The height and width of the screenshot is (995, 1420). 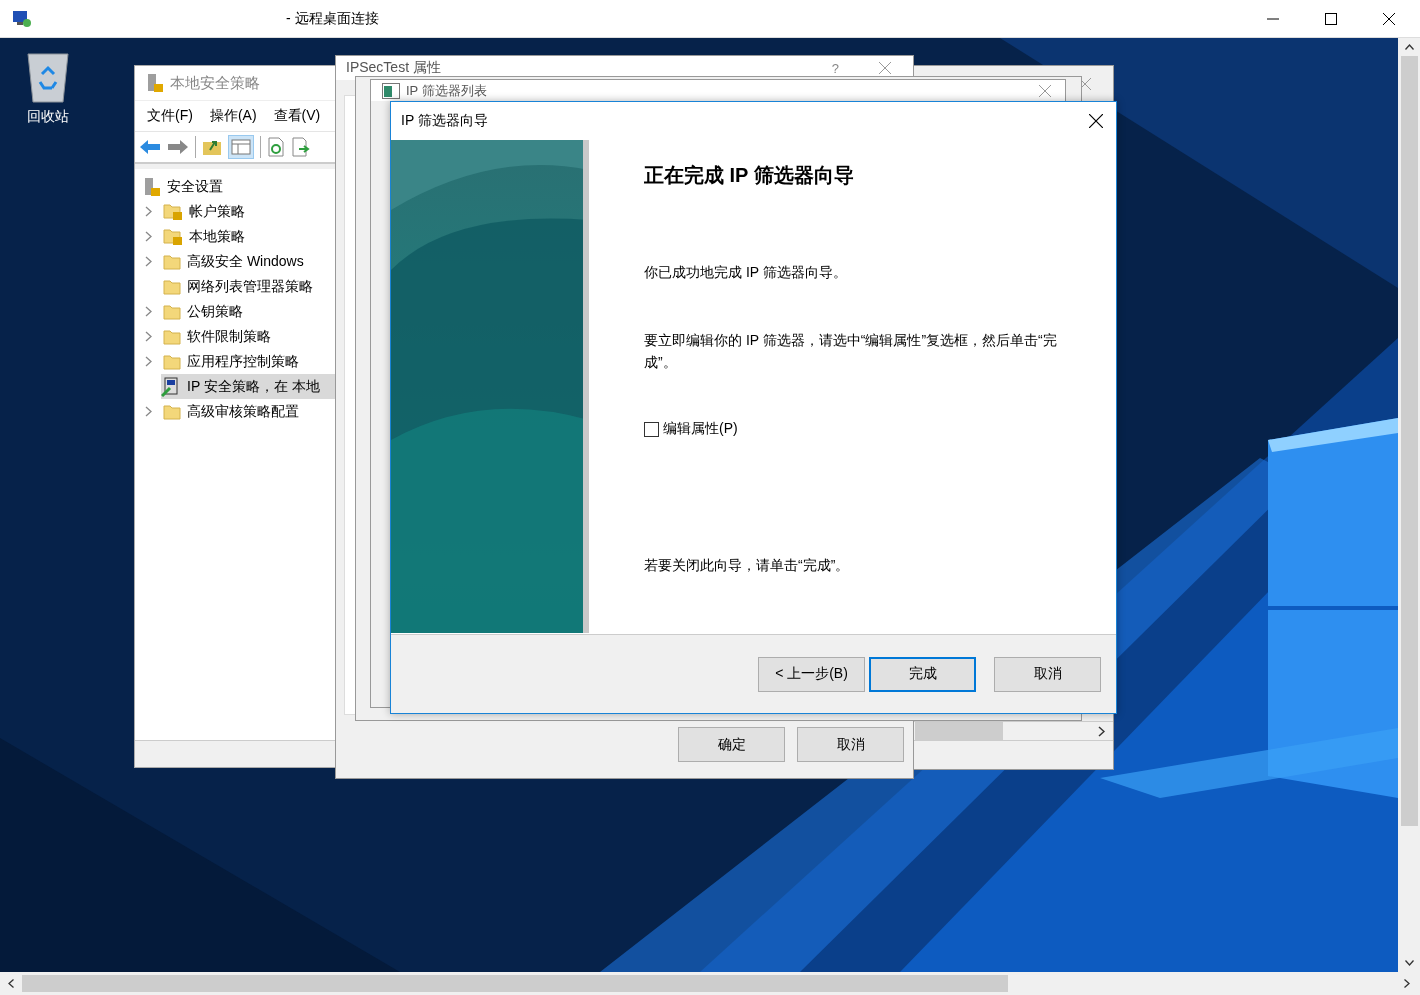 I want to click on window-title: - 远程桌面连接, so click(x=332, y=18).